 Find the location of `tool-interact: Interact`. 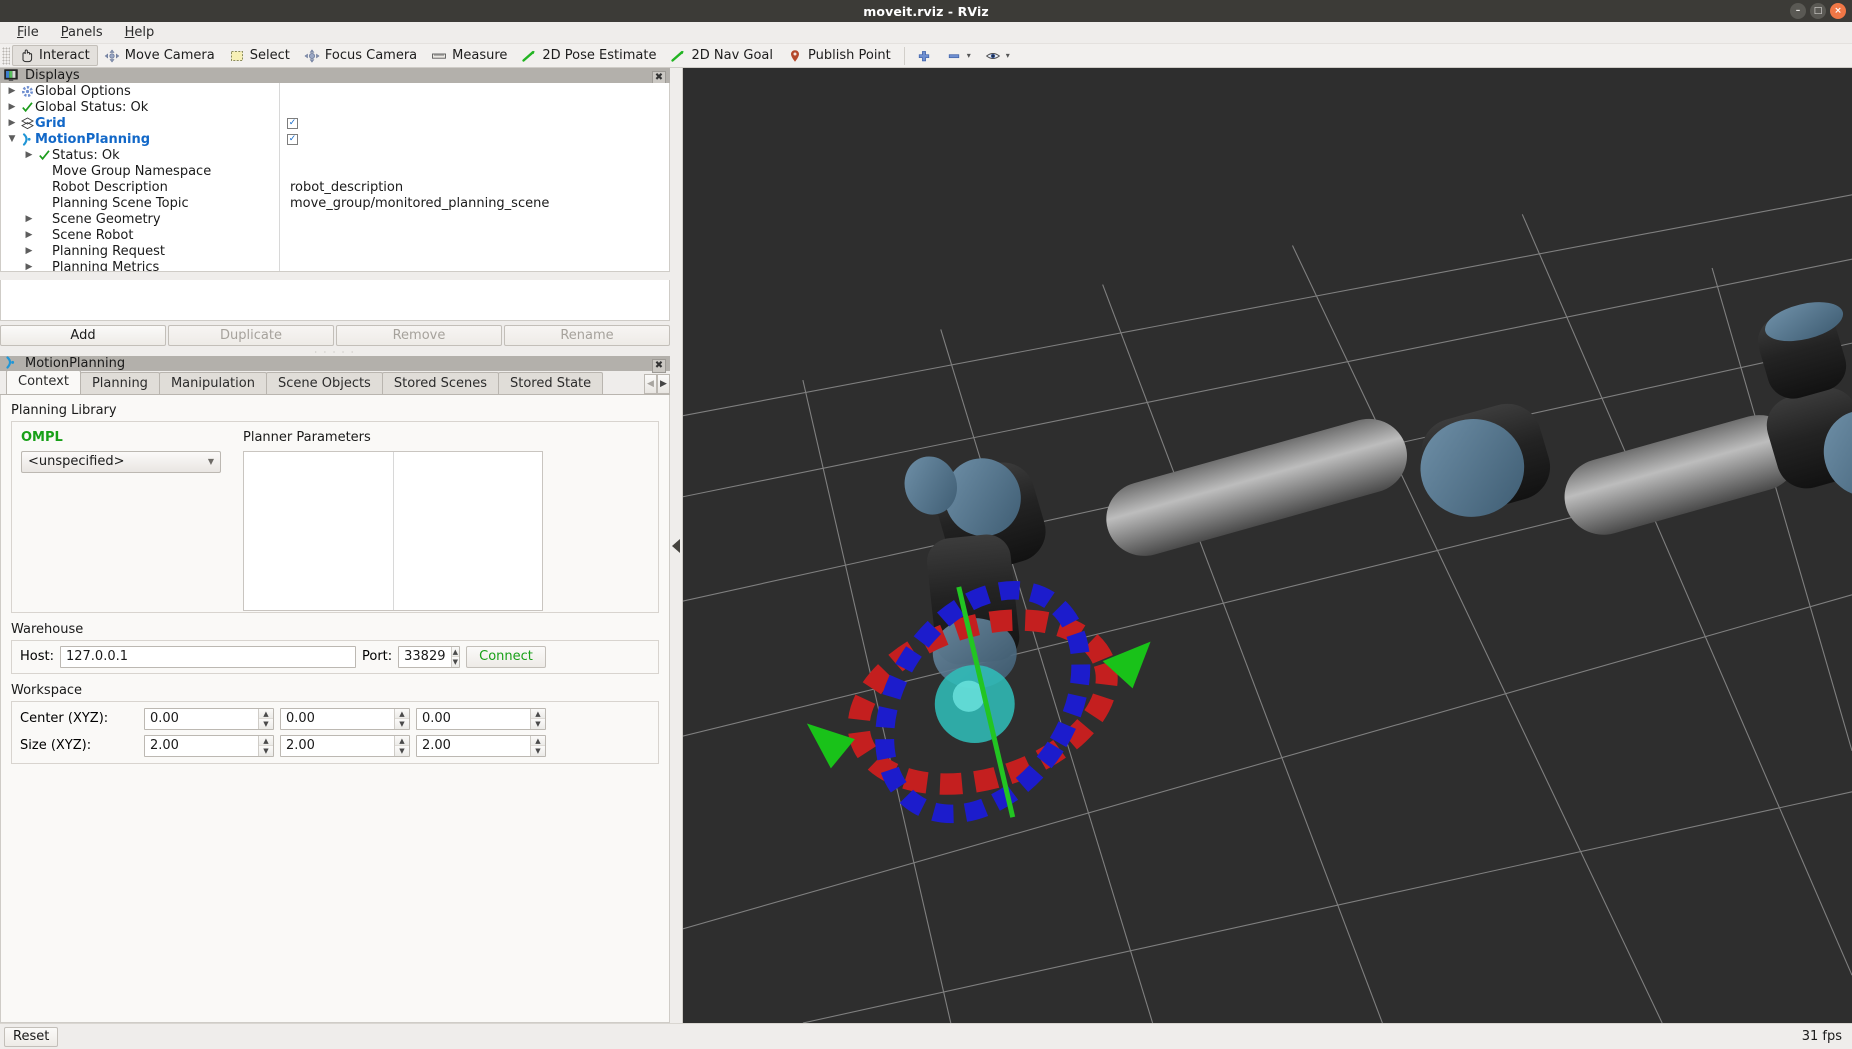

tool-interact: Interact is located at coordinates (55, 55).